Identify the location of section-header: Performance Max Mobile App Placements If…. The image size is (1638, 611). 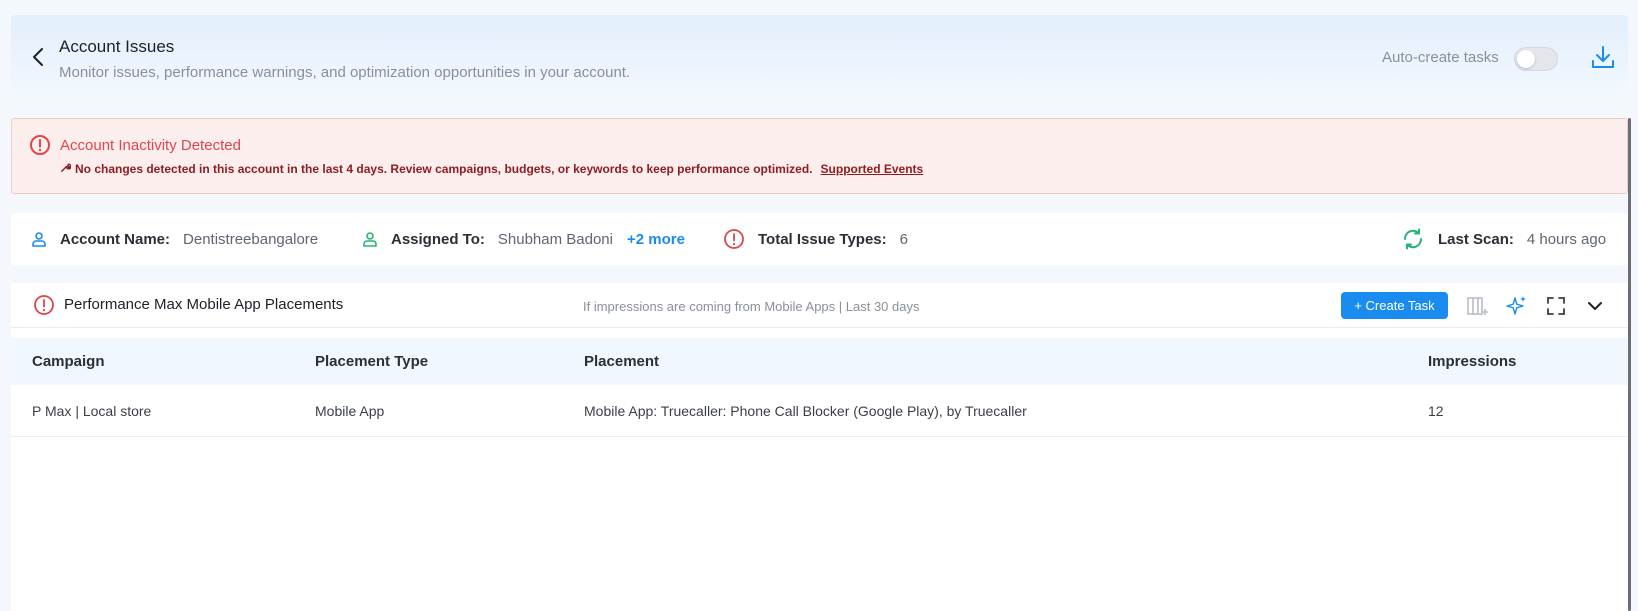
(819, 305).